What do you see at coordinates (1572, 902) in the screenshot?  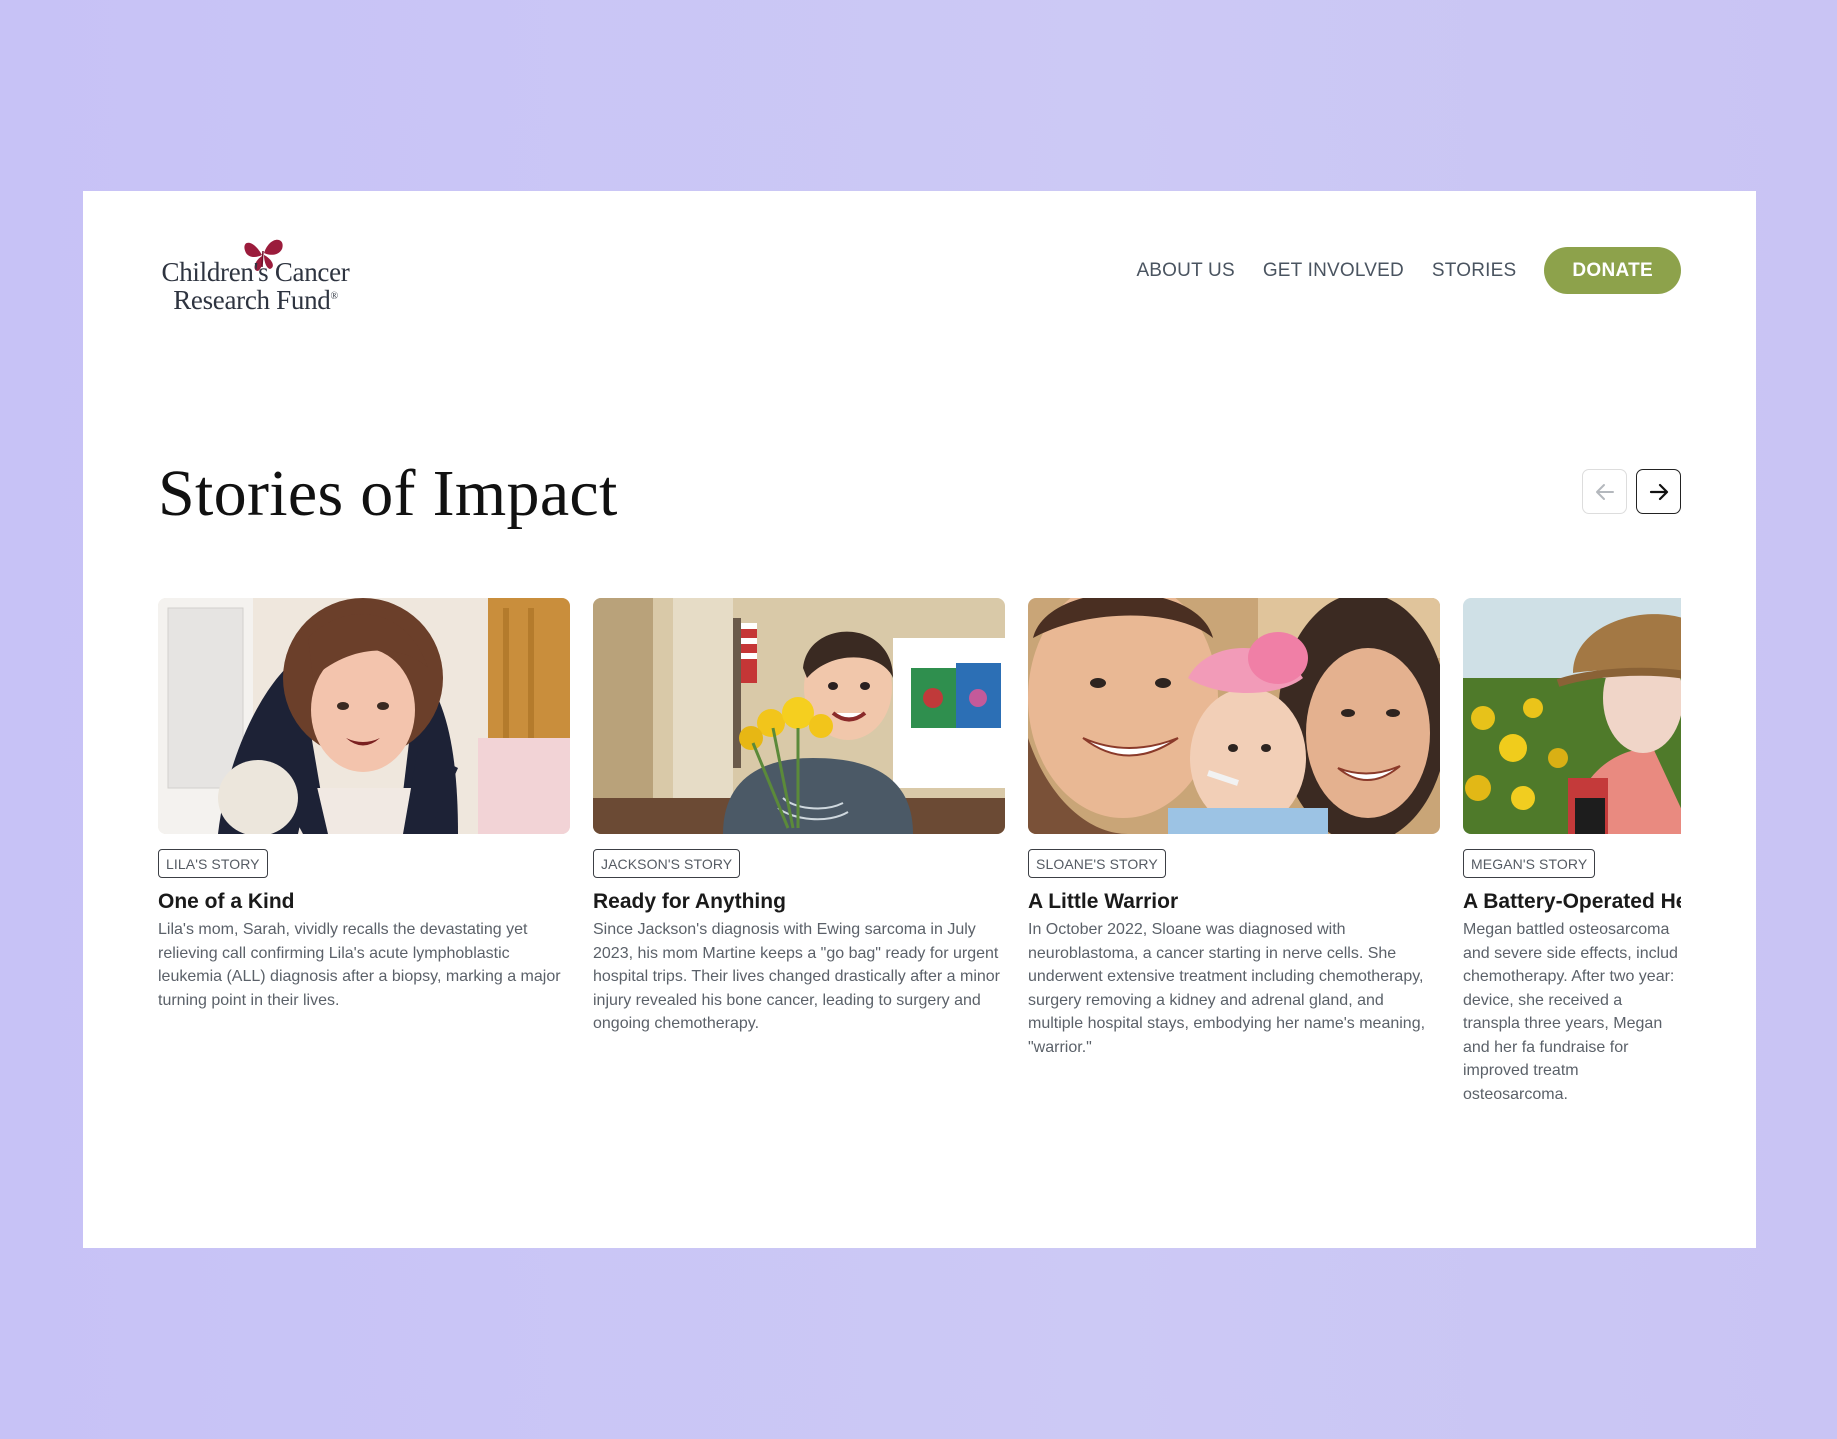 I see `story-title: A Battery-Operated He` at bounding box center [1572, 902].